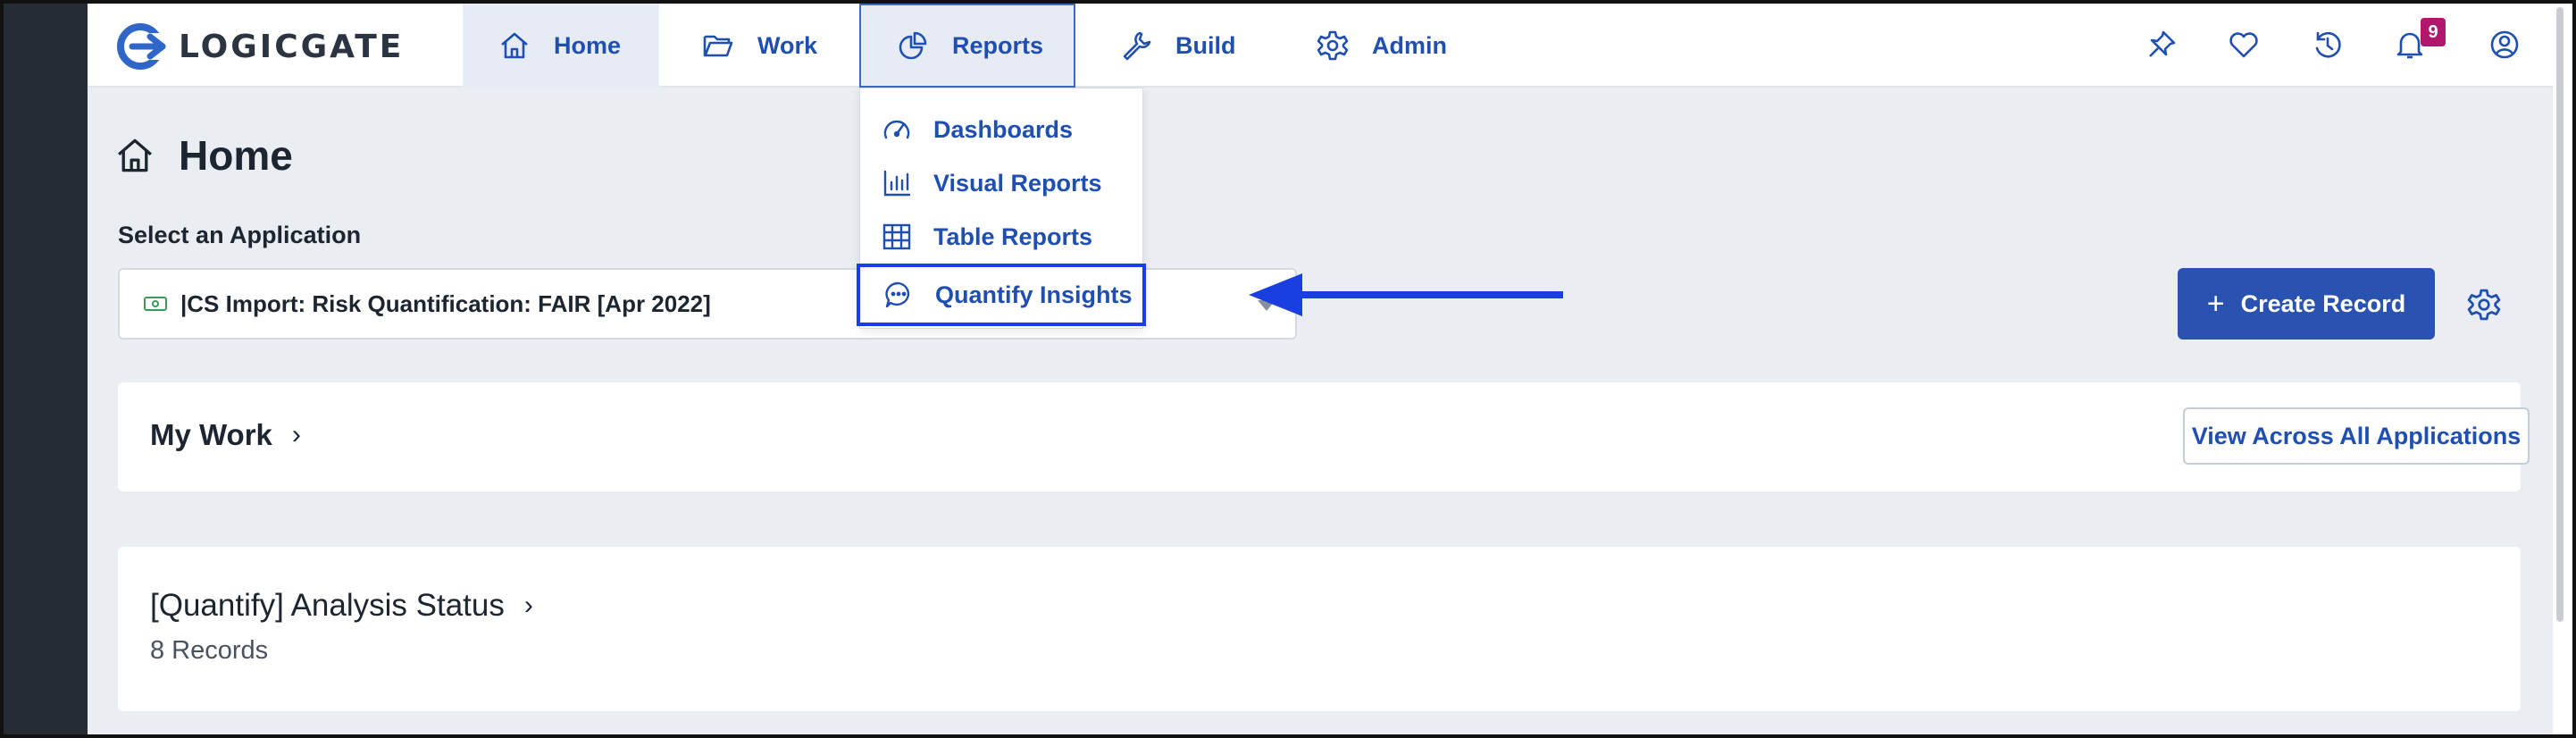 This screenshot has height=738, width=2576. I want to click on user-menu-button, so click(2506, 46).